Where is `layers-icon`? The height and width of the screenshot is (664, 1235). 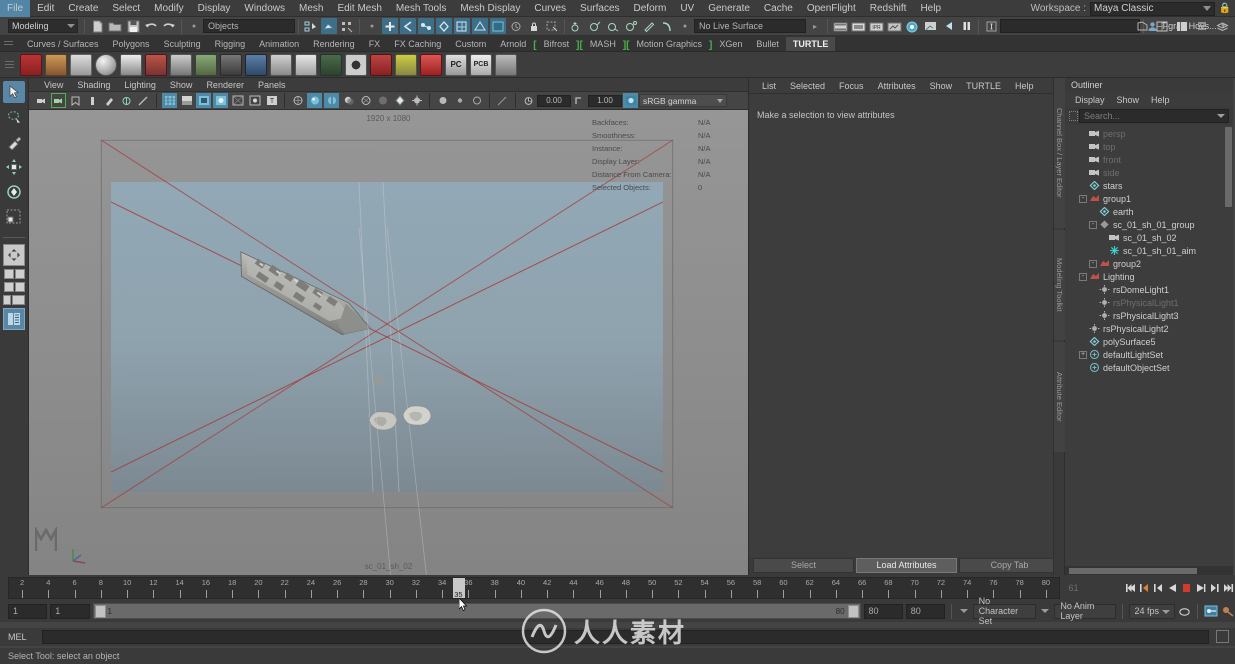
layers-icon is located at coordinates (1222, 26).